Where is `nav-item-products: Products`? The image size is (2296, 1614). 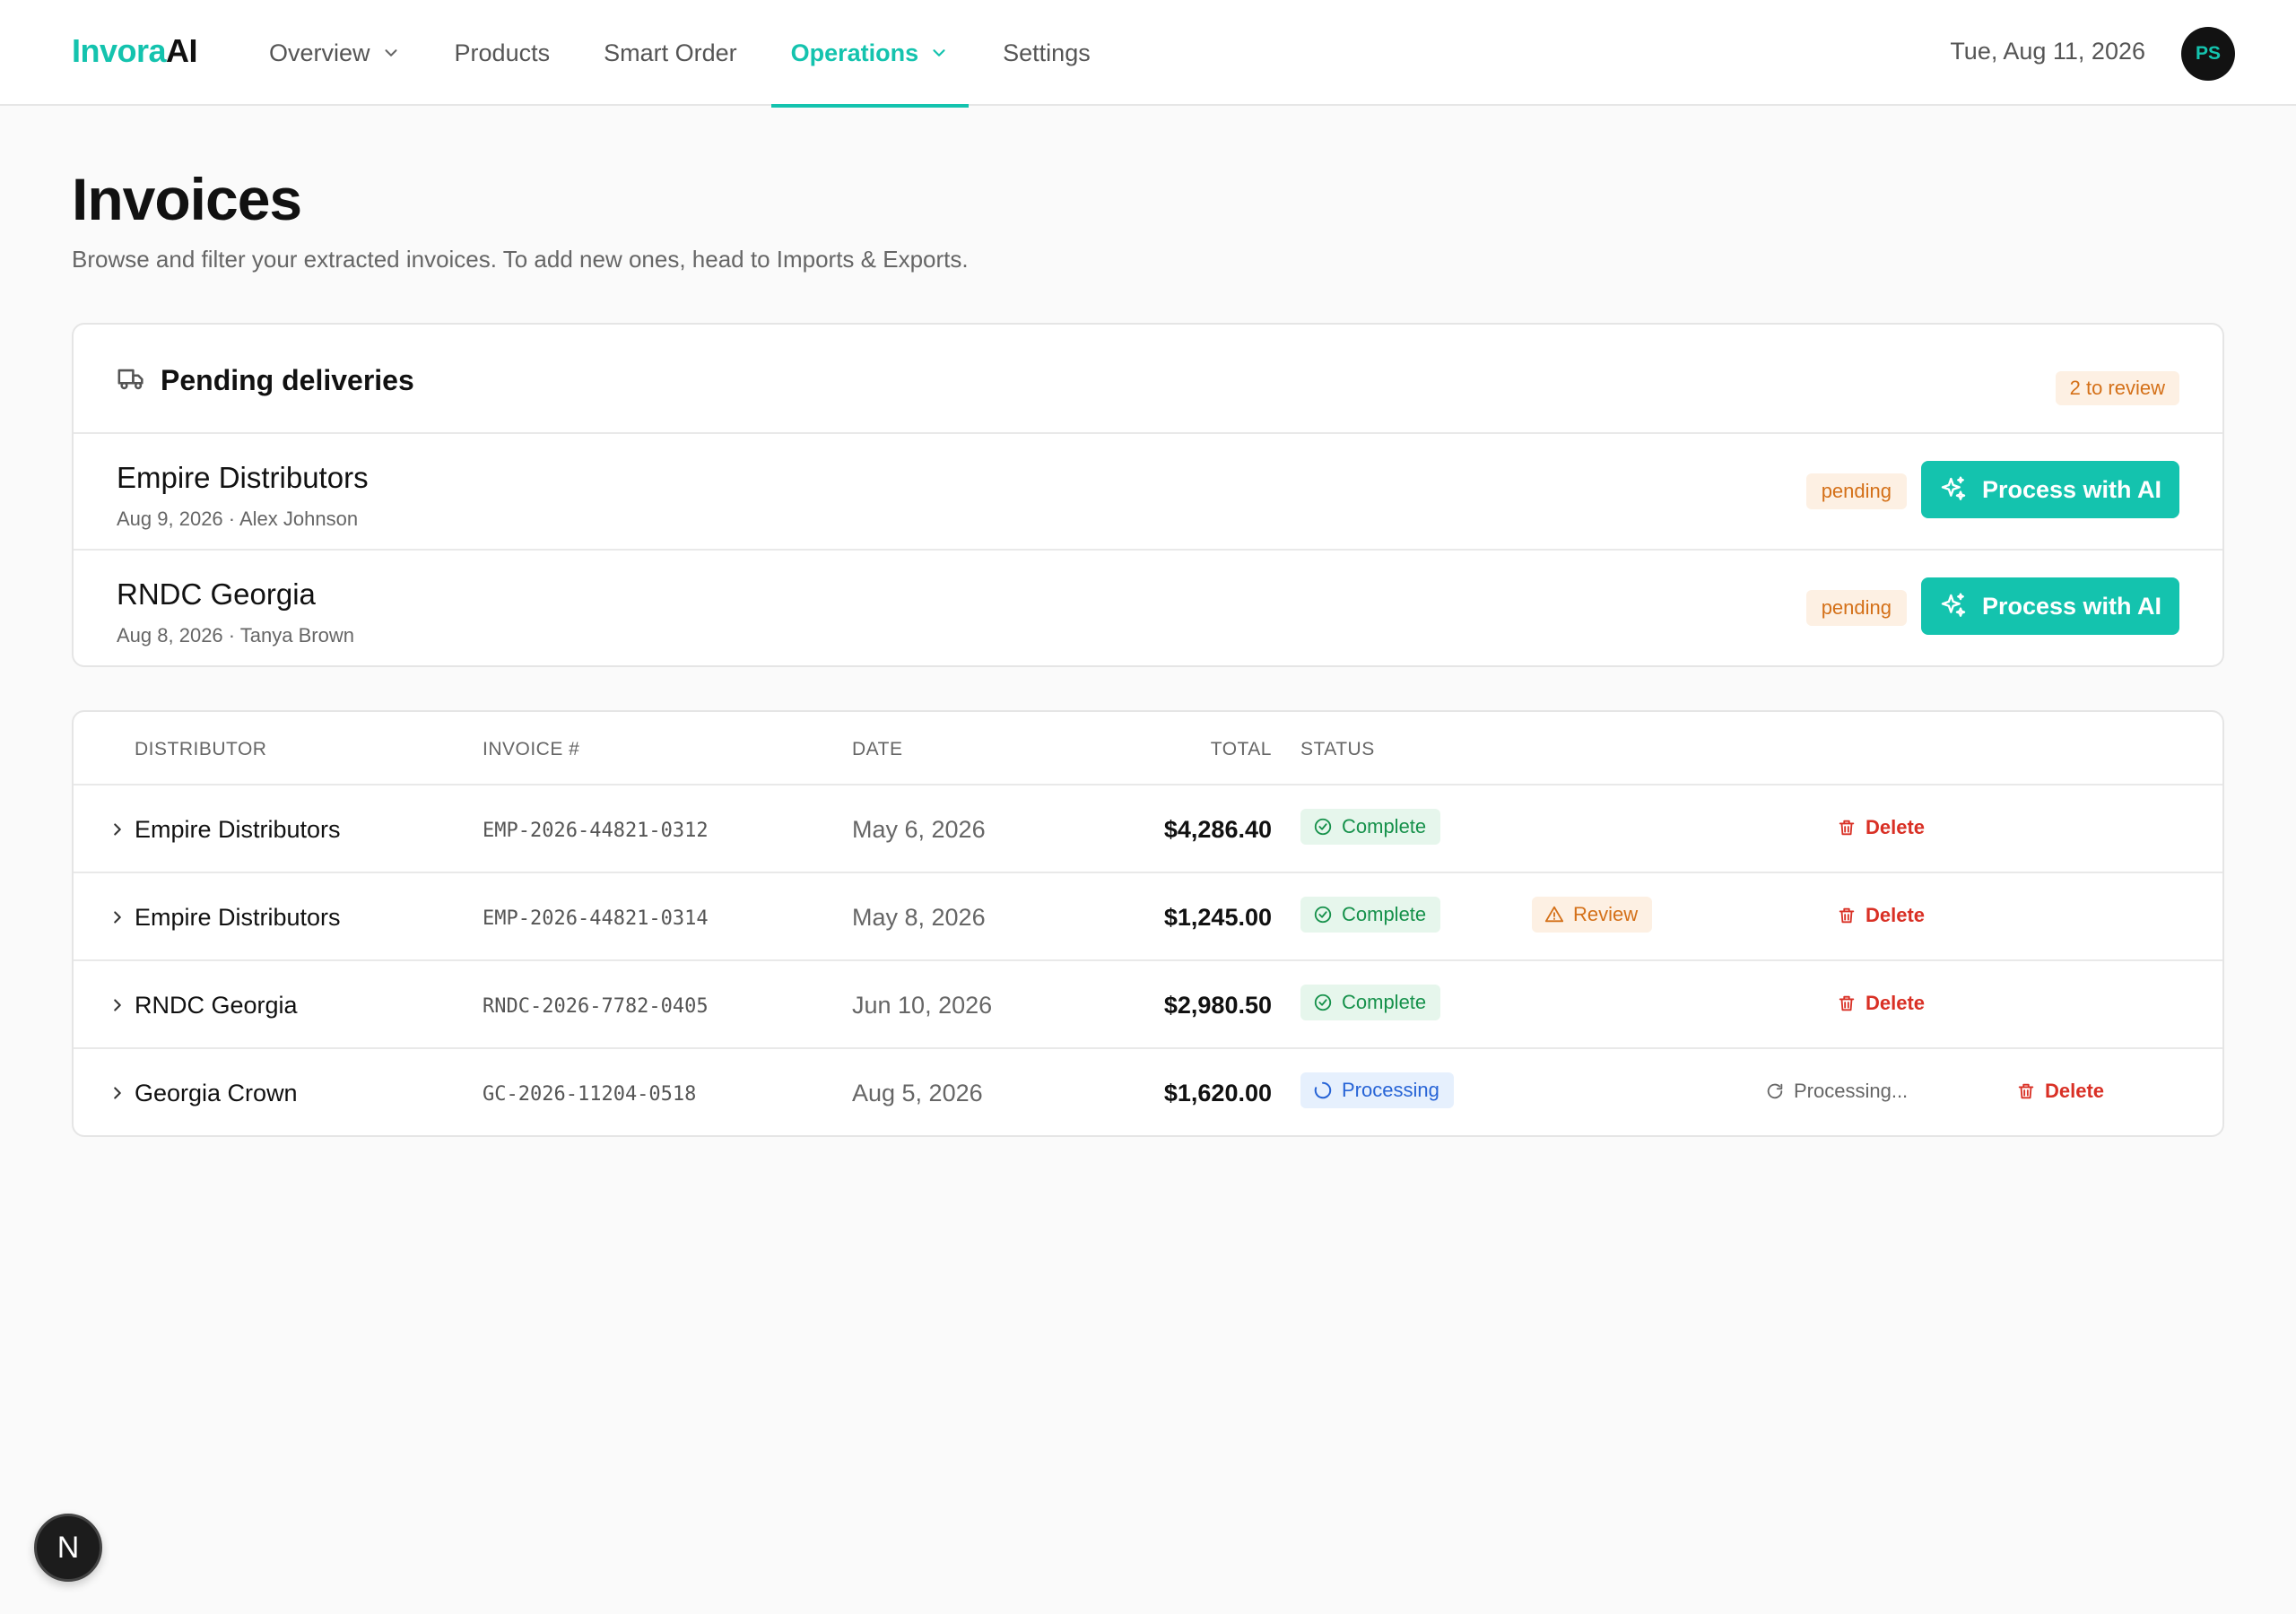
nav-item-products: Products is located at coordinates (502, 53).